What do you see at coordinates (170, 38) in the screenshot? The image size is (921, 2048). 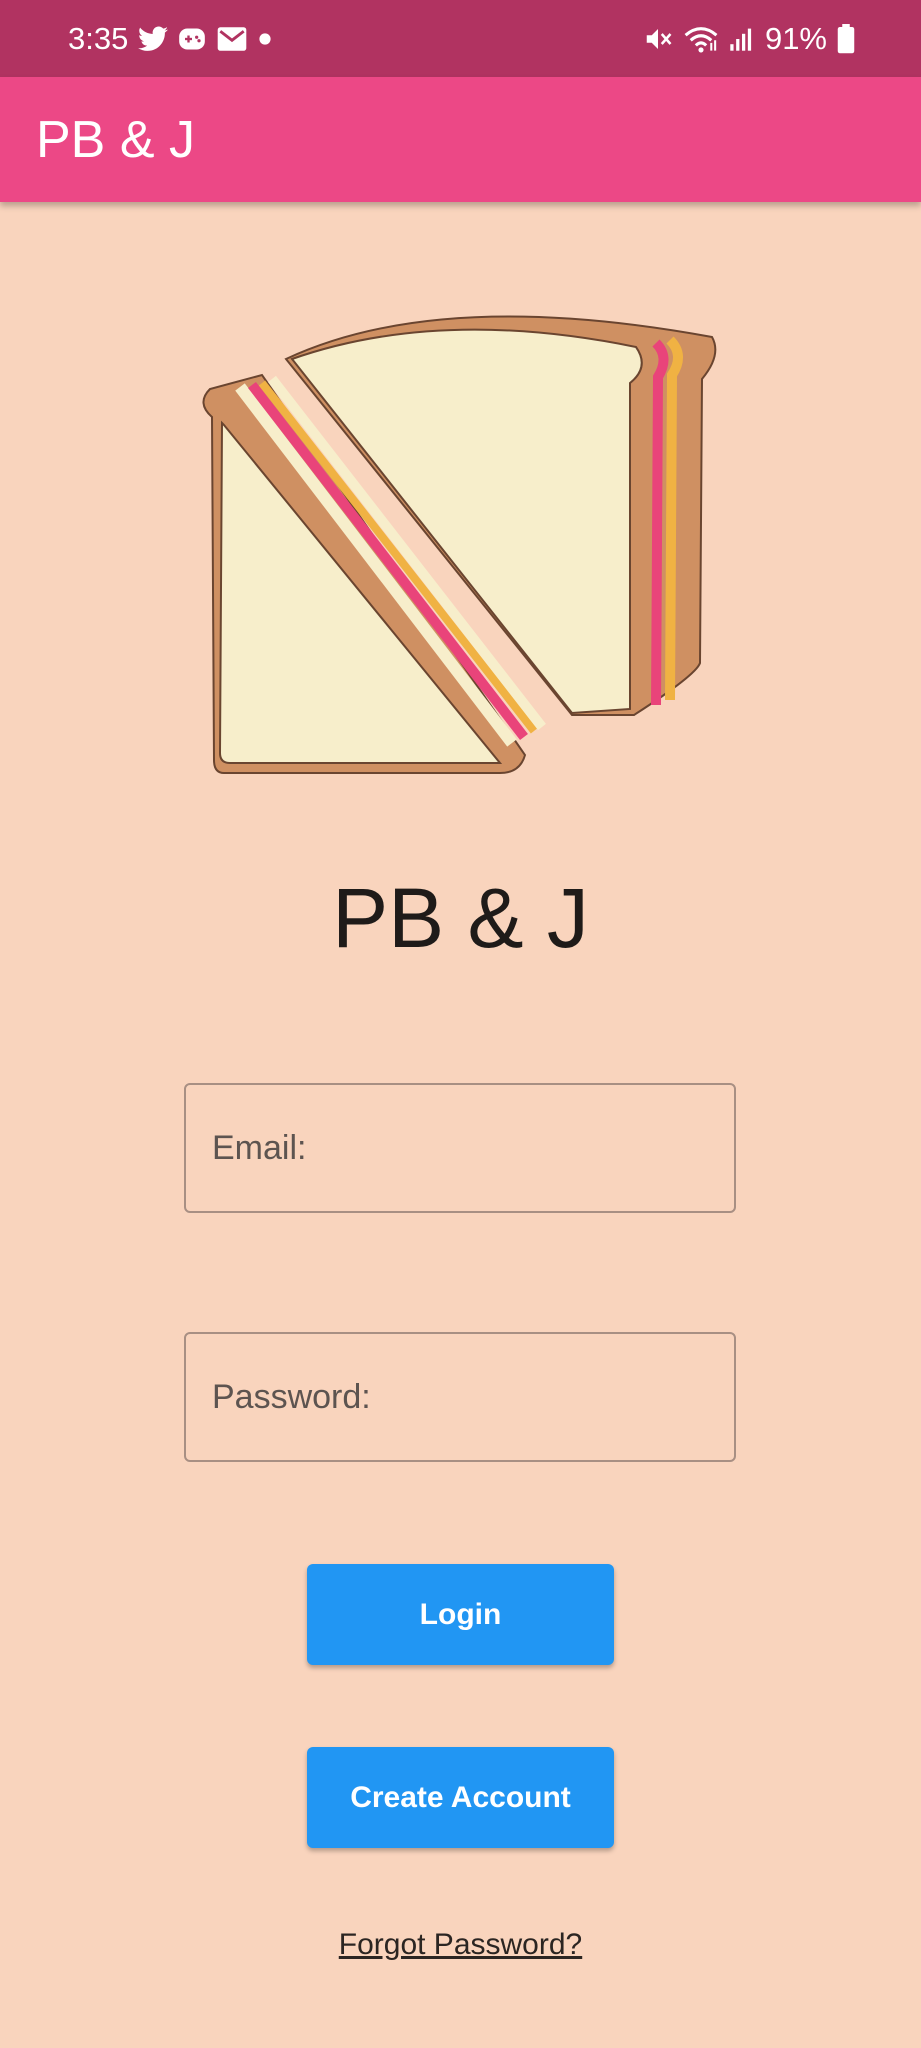 I see `status-left: 3:35` at bounding box center [170, 38].